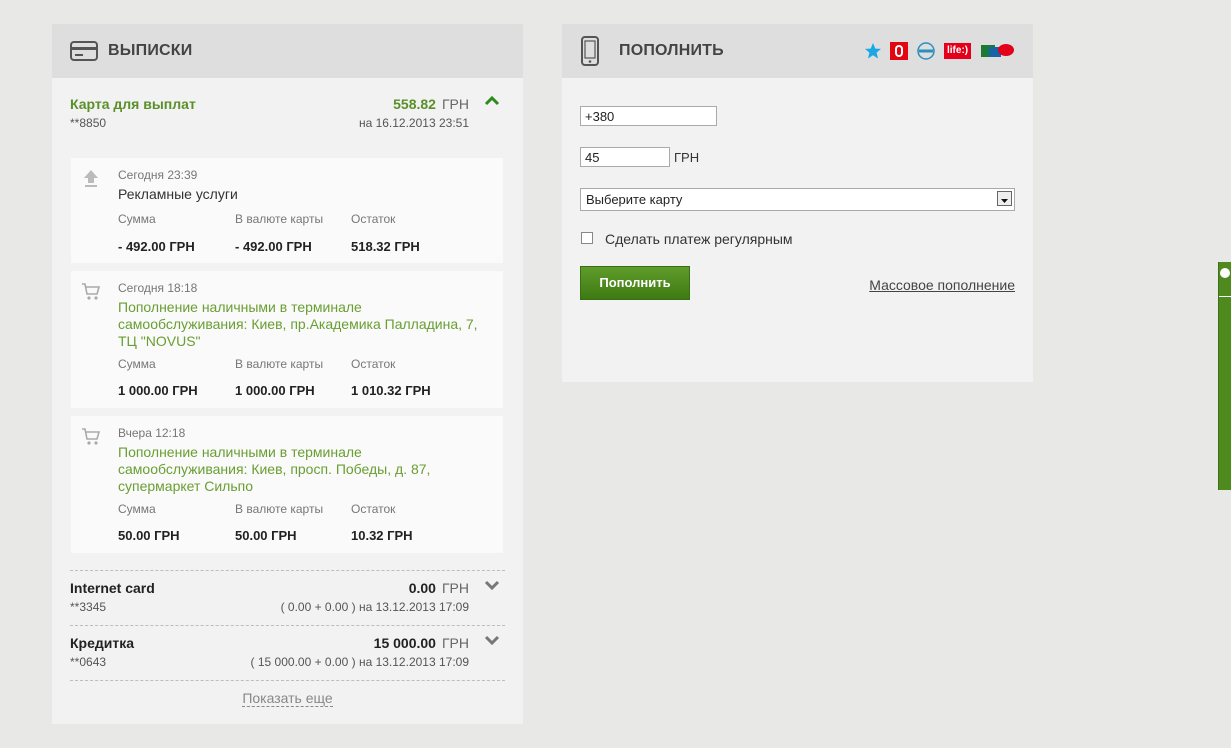 The width and height of the screenshot is (1231, 748). Describe the element at coordinates (91, 178) in the screenshot. I see `upload-icon` at that location.